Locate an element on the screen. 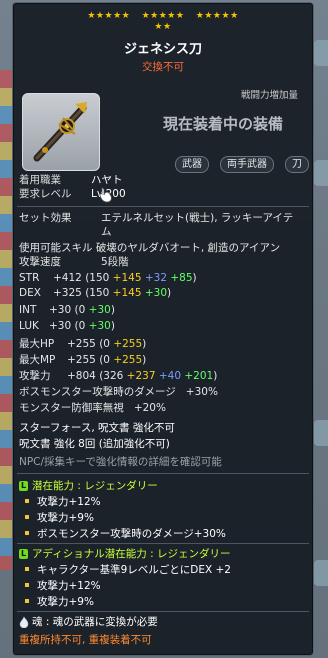 This screenshot has height=658, width=328. item-icon-frame is located at coordinates (61, 132).